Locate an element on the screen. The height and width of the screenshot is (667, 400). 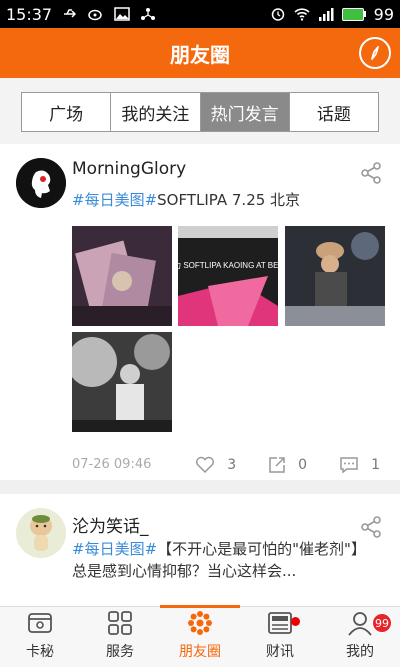
status-time: 15:37 is located at coordinates (29, 14).